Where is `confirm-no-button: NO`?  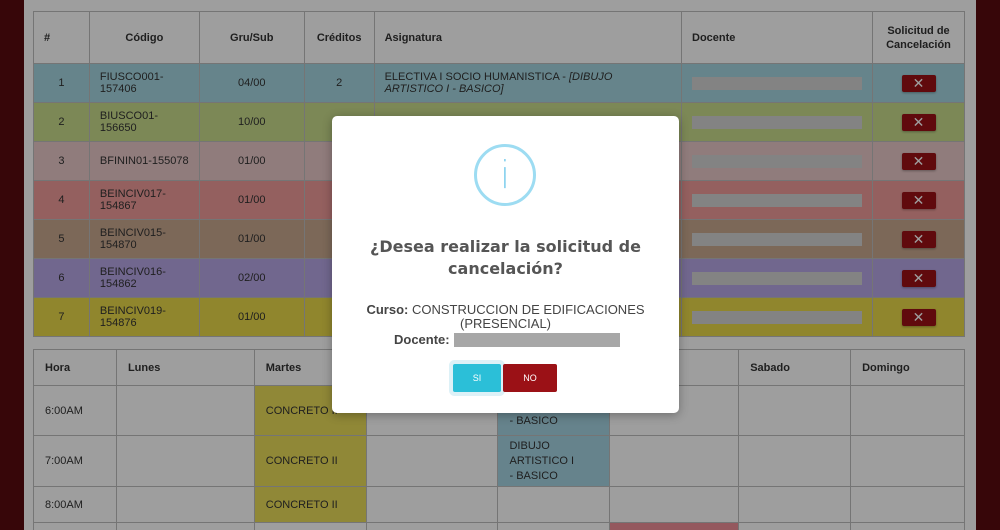 confirm-no-button: NO is located at coordinates (530, 378).